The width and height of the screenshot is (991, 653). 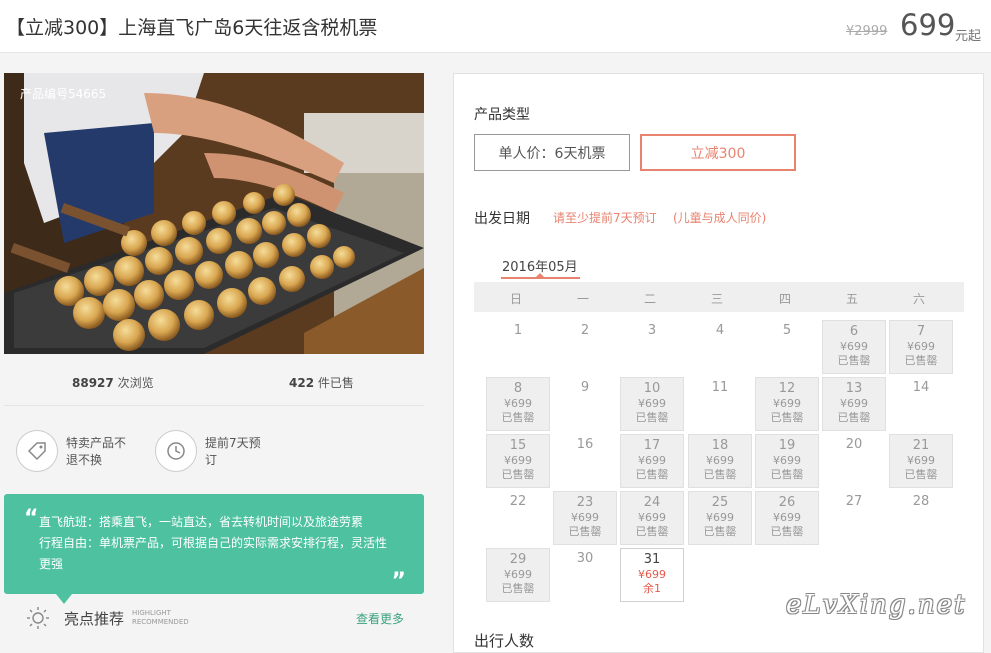 What do you see at coordinates (720, 330) in the screenshot?
I see `day-number: 4` at bounding box center [720, 330].